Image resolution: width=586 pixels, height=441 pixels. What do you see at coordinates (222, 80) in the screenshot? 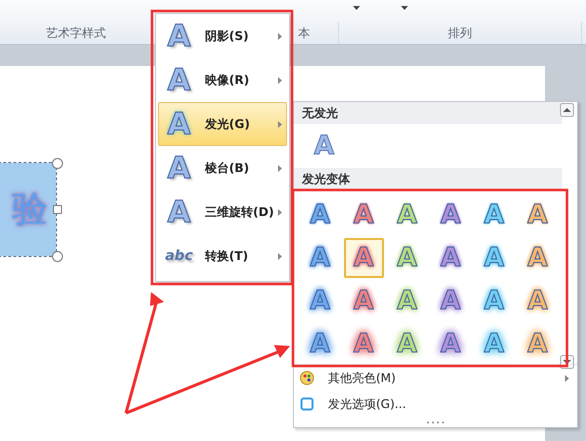
I see `menu-item: A 映像(R)` at bounding box center [222, 80].